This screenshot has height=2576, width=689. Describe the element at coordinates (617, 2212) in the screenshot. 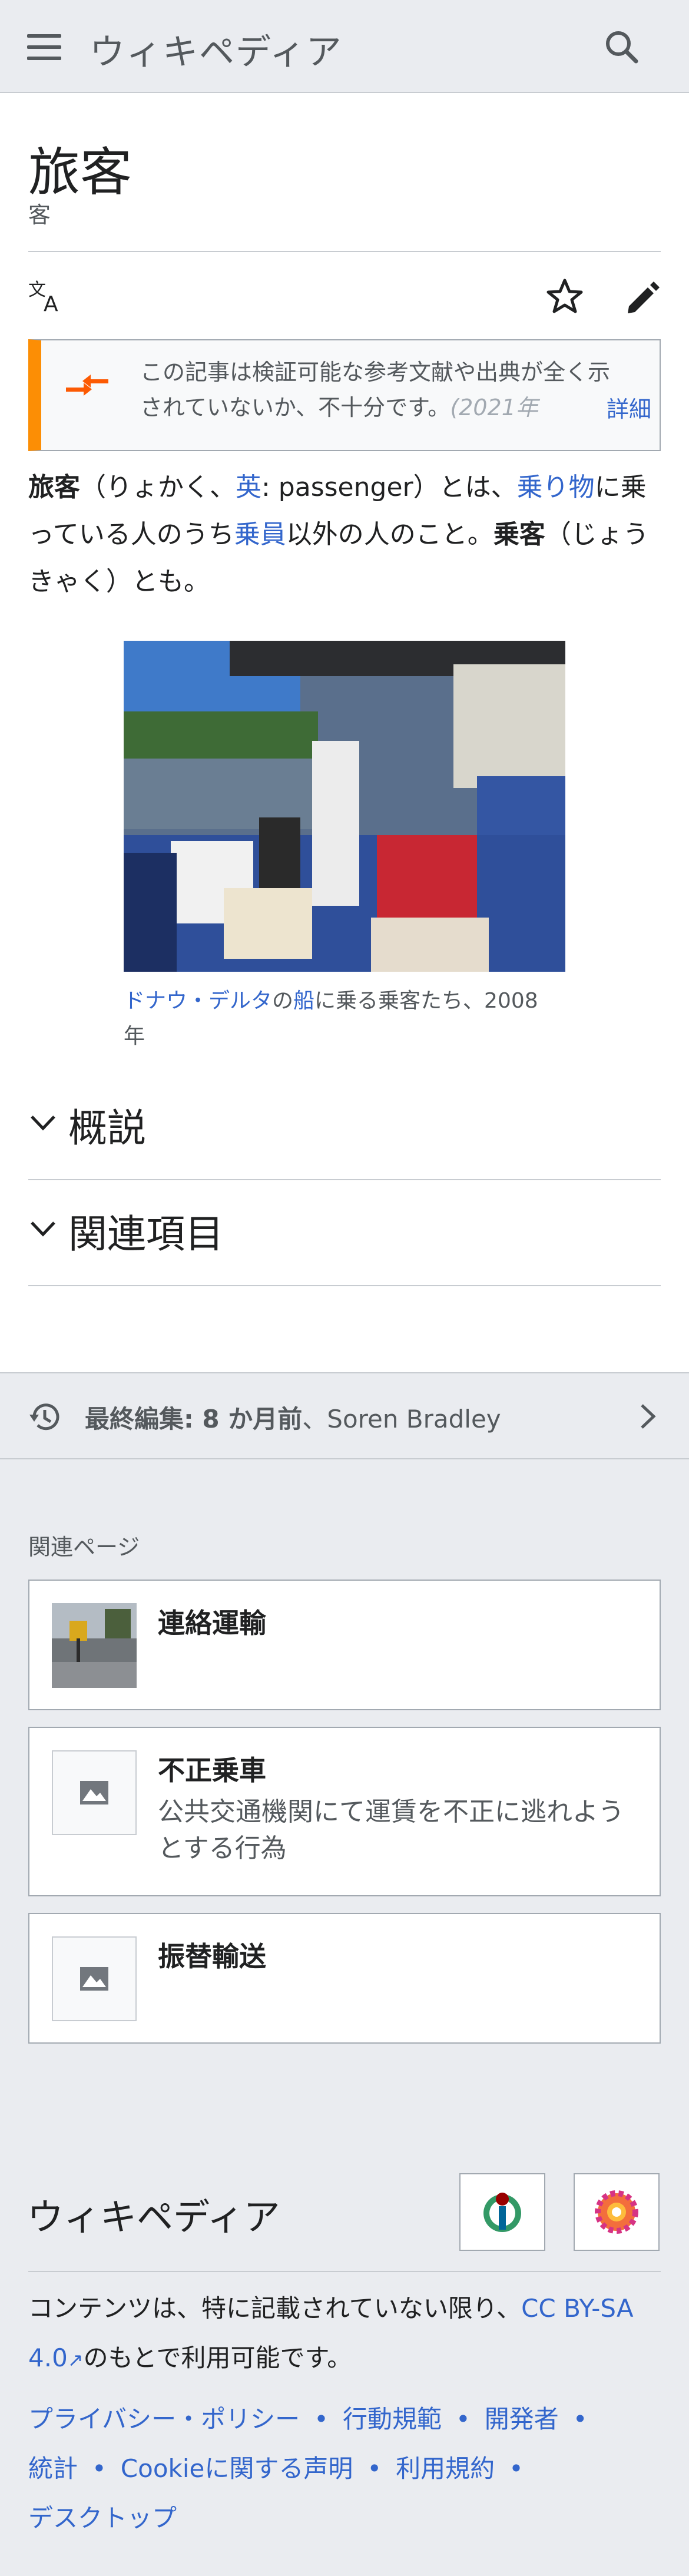

I see `mediawiki-logo` at that location.